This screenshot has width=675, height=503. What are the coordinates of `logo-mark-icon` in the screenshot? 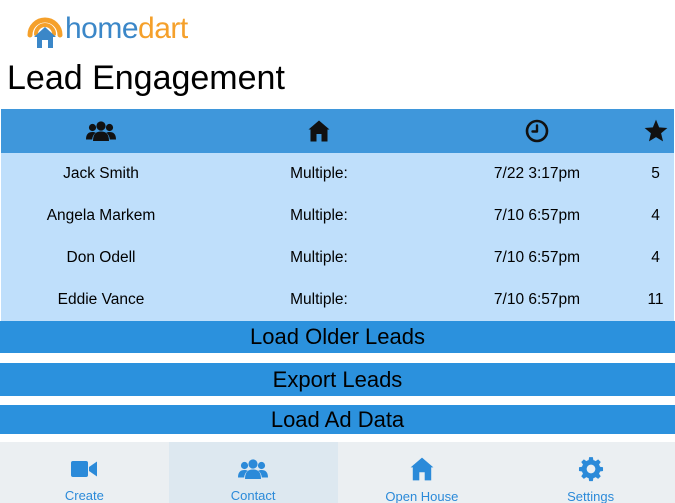 It's located at (45, 29).